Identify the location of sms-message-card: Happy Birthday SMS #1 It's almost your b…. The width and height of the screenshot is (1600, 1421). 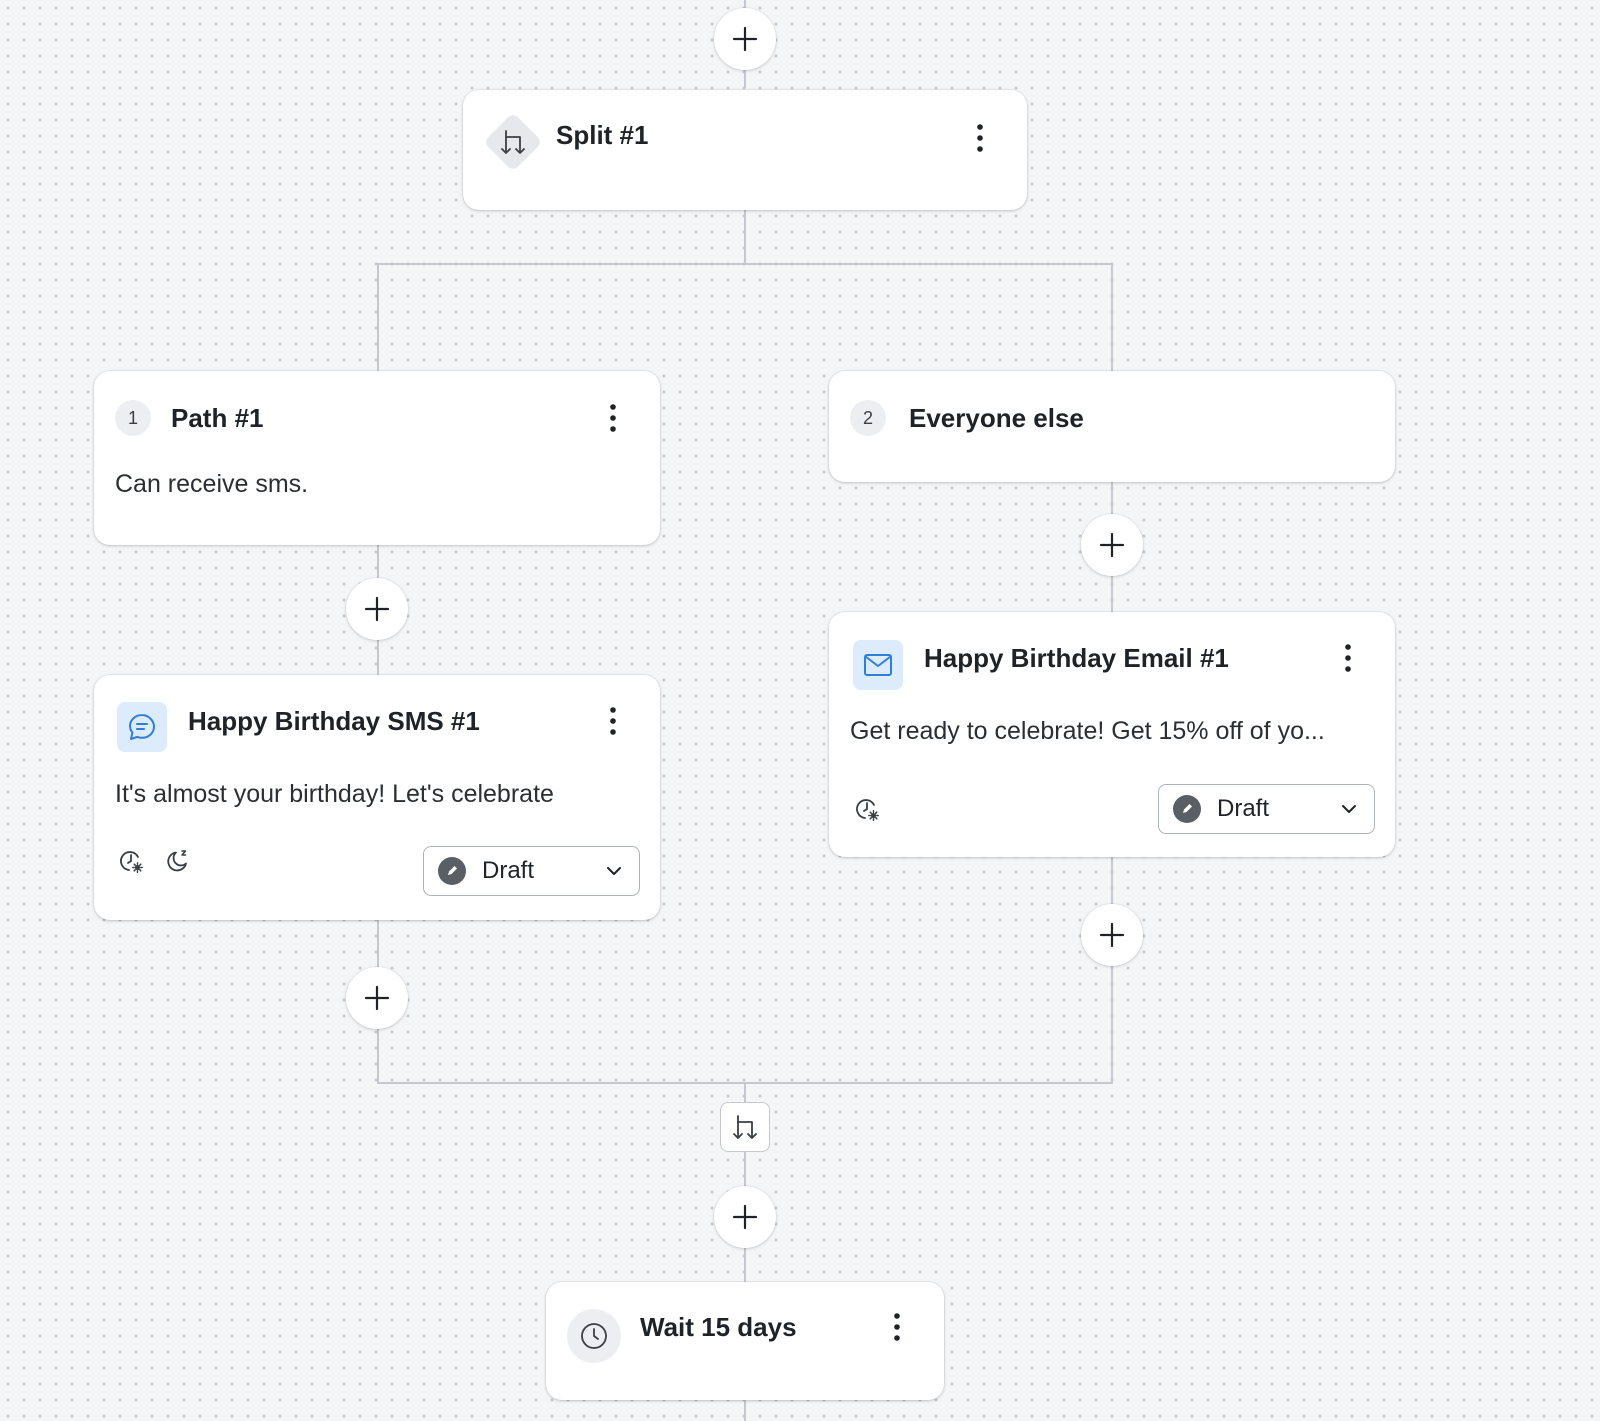
(377, 797).